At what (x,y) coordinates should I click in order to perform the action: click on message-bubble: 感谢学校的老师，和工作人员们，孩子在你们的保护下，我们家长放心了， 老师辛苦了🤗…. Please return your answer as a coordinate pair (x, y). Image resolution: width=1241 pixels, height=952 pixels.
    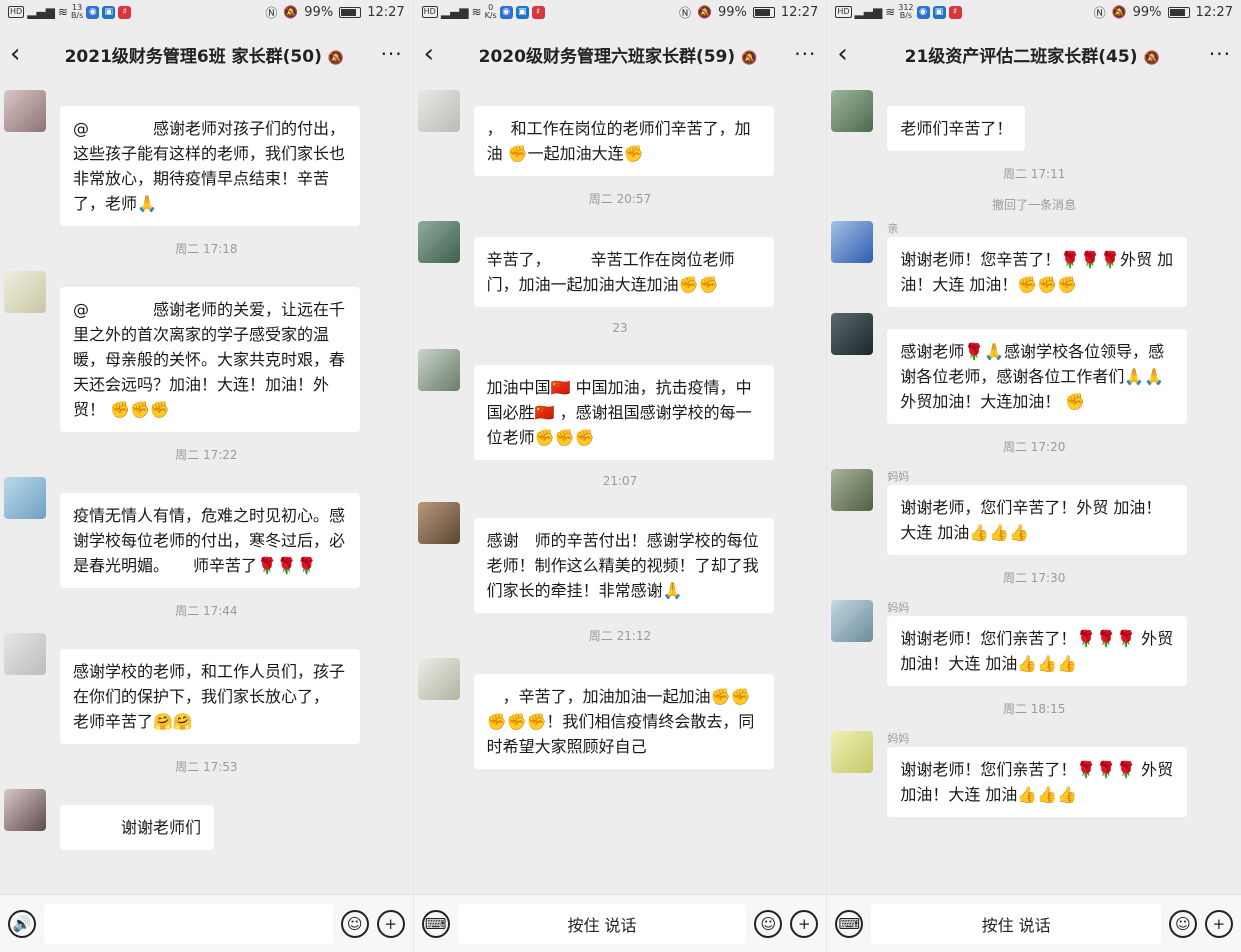
    Looking at the image, I should click on (214, 696).